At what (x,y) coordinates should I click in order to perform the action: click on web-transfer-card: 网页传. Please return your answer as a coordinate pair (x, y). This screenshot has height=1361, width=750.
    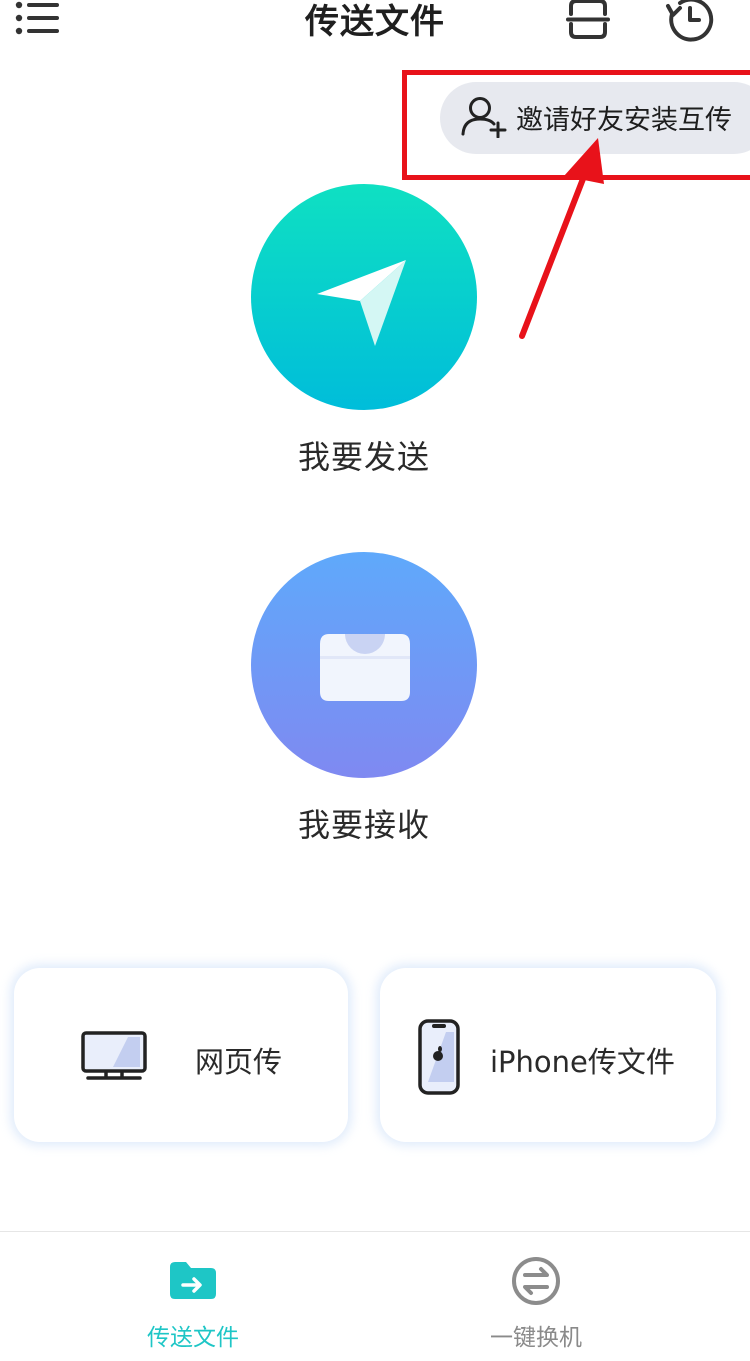
    Looking at the image, I should click on (181, 1055).